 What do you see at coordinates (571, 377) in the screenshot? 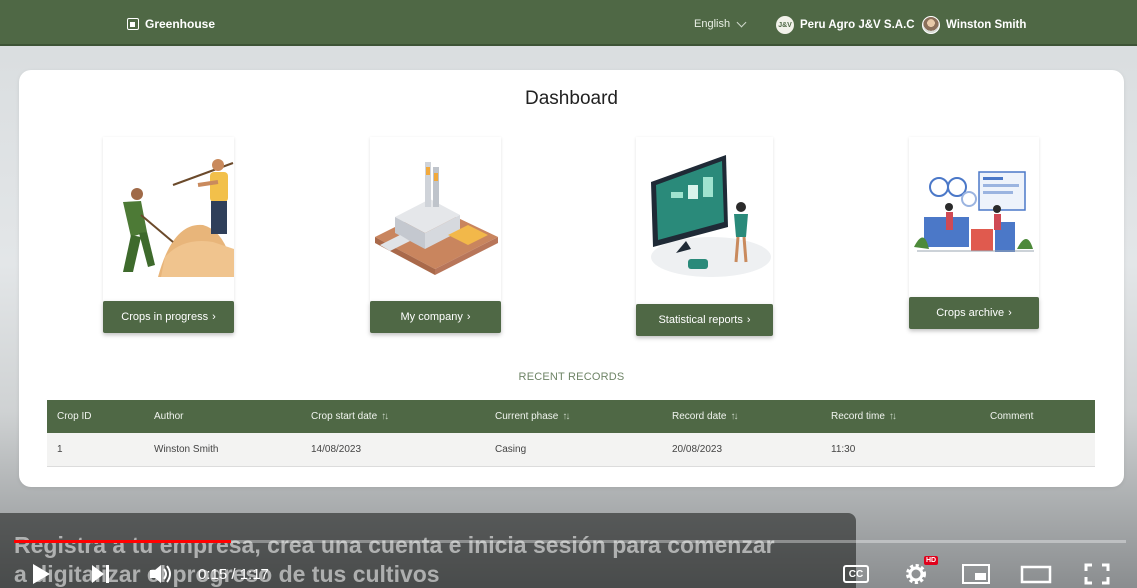
I see `recent-records-title: RECENT RECORDS` at bounding box center [571, 377].